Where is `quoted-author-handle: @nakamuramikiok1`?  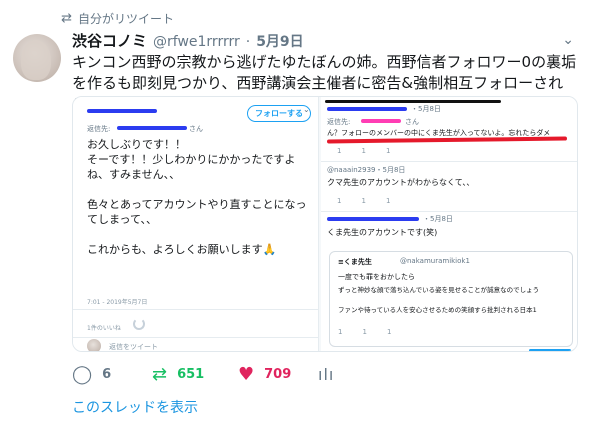 quoted-author-handle: @nakamuramikiok1 is located at coordinates (435, 261).